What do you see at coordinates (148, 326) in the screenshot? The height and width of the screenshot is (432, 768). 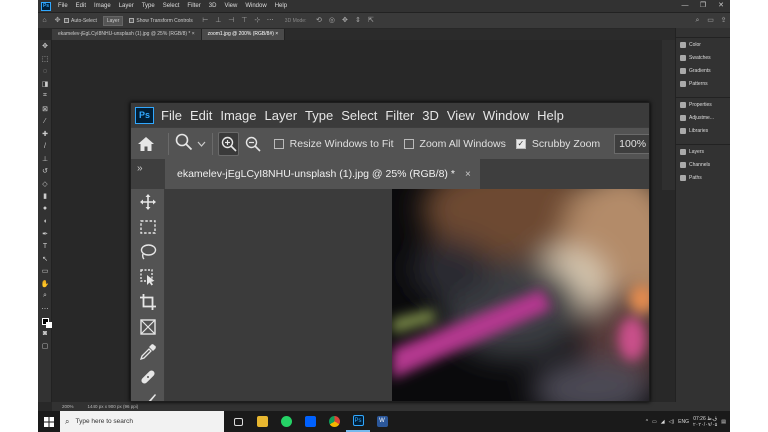 I see `frame-tool-icon` at bounding box center [148, 326].